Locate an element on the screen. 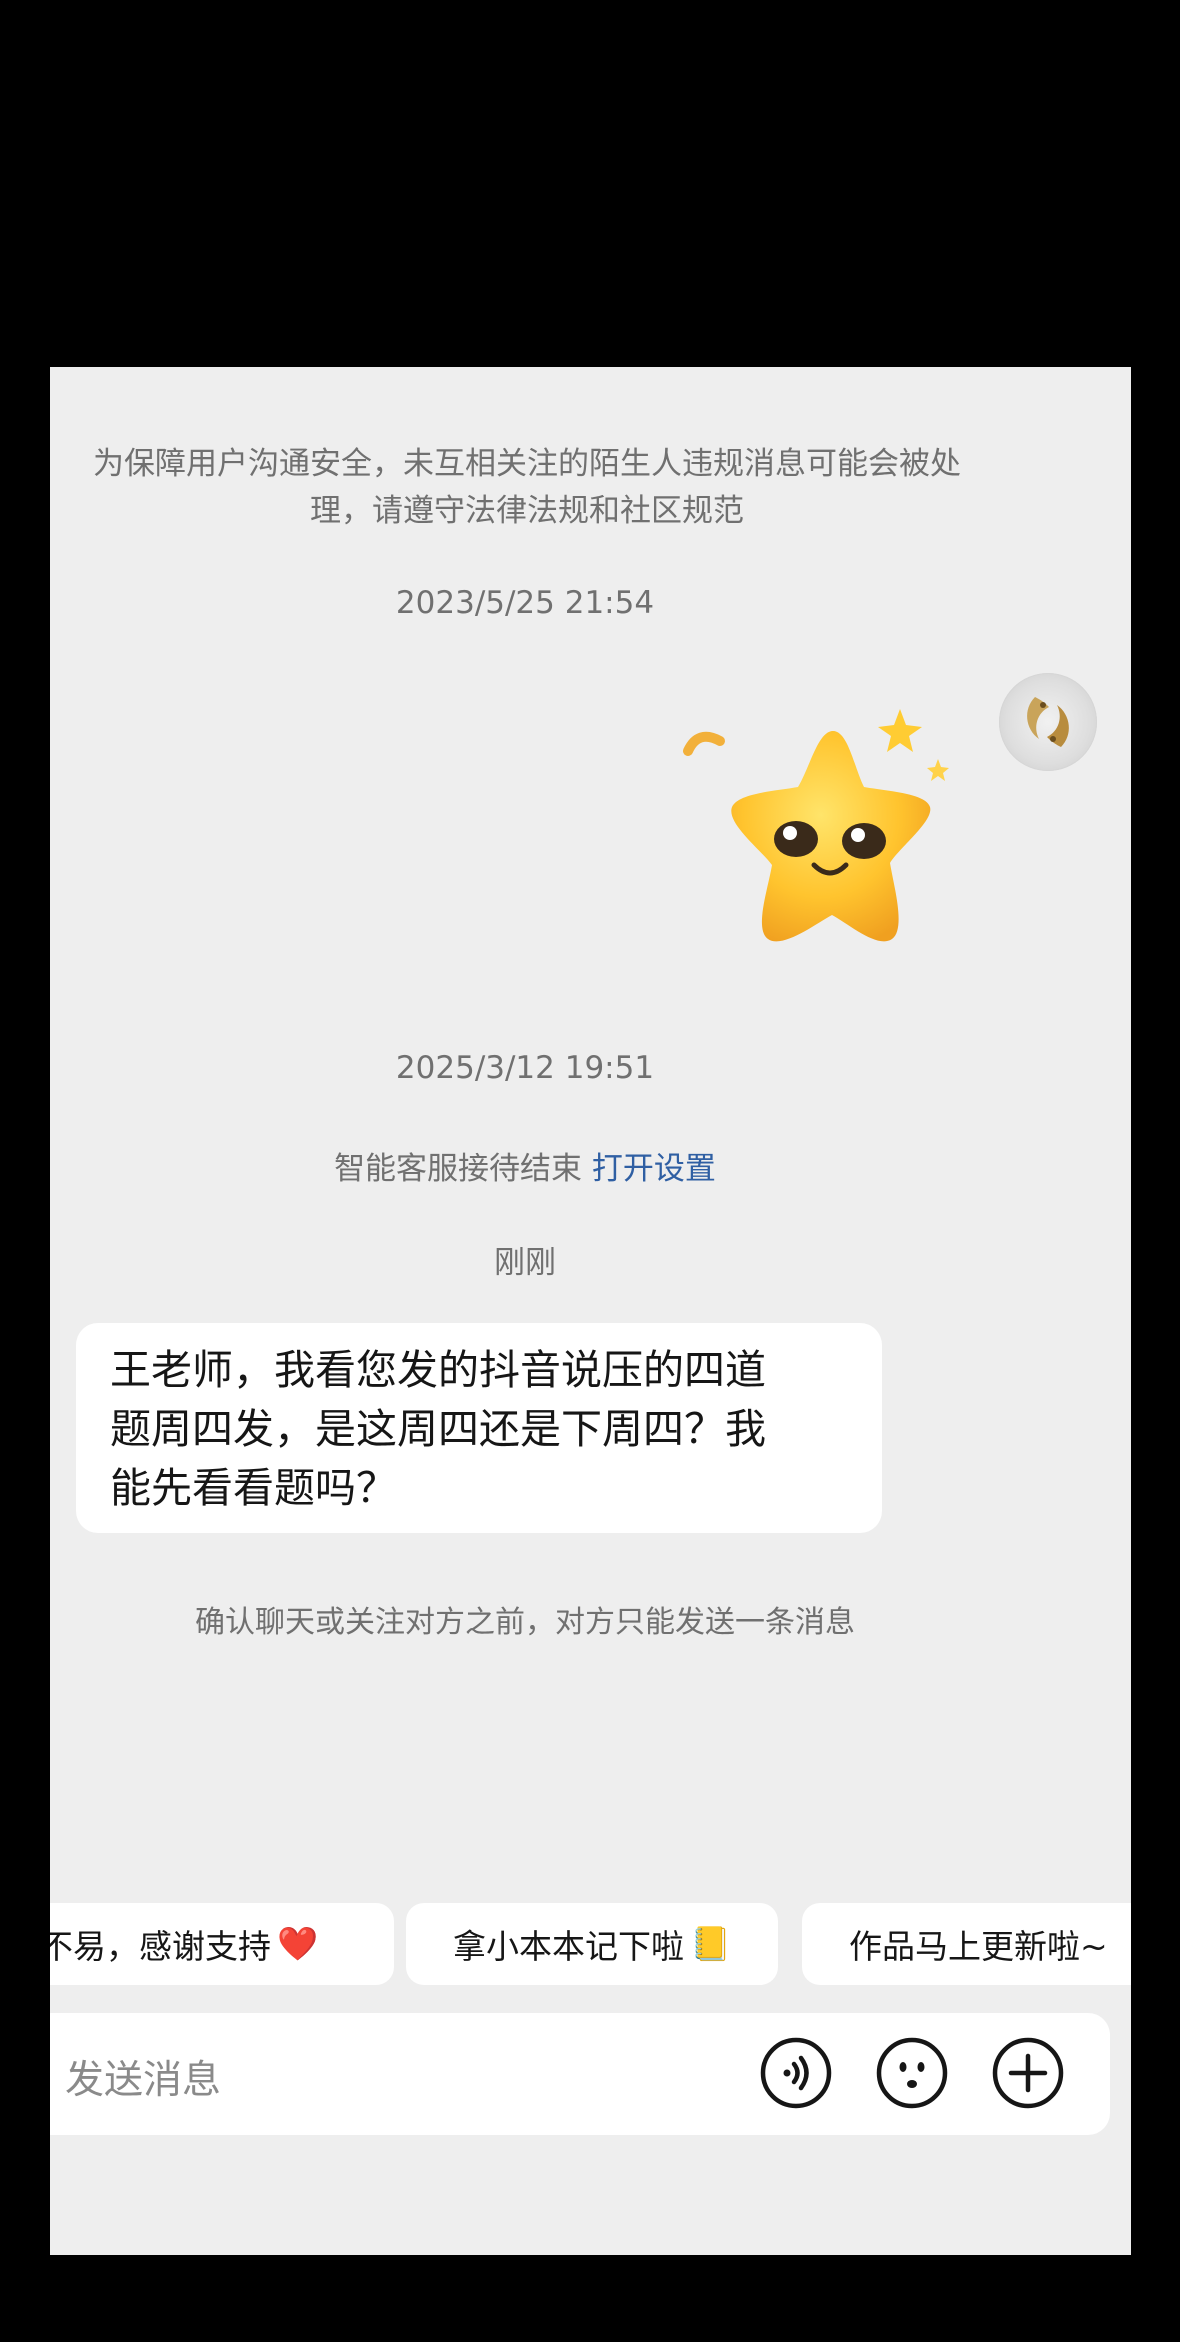  quick-reply-note-label: 拿小本本记下啦 is located at coordinates (568, 1946).